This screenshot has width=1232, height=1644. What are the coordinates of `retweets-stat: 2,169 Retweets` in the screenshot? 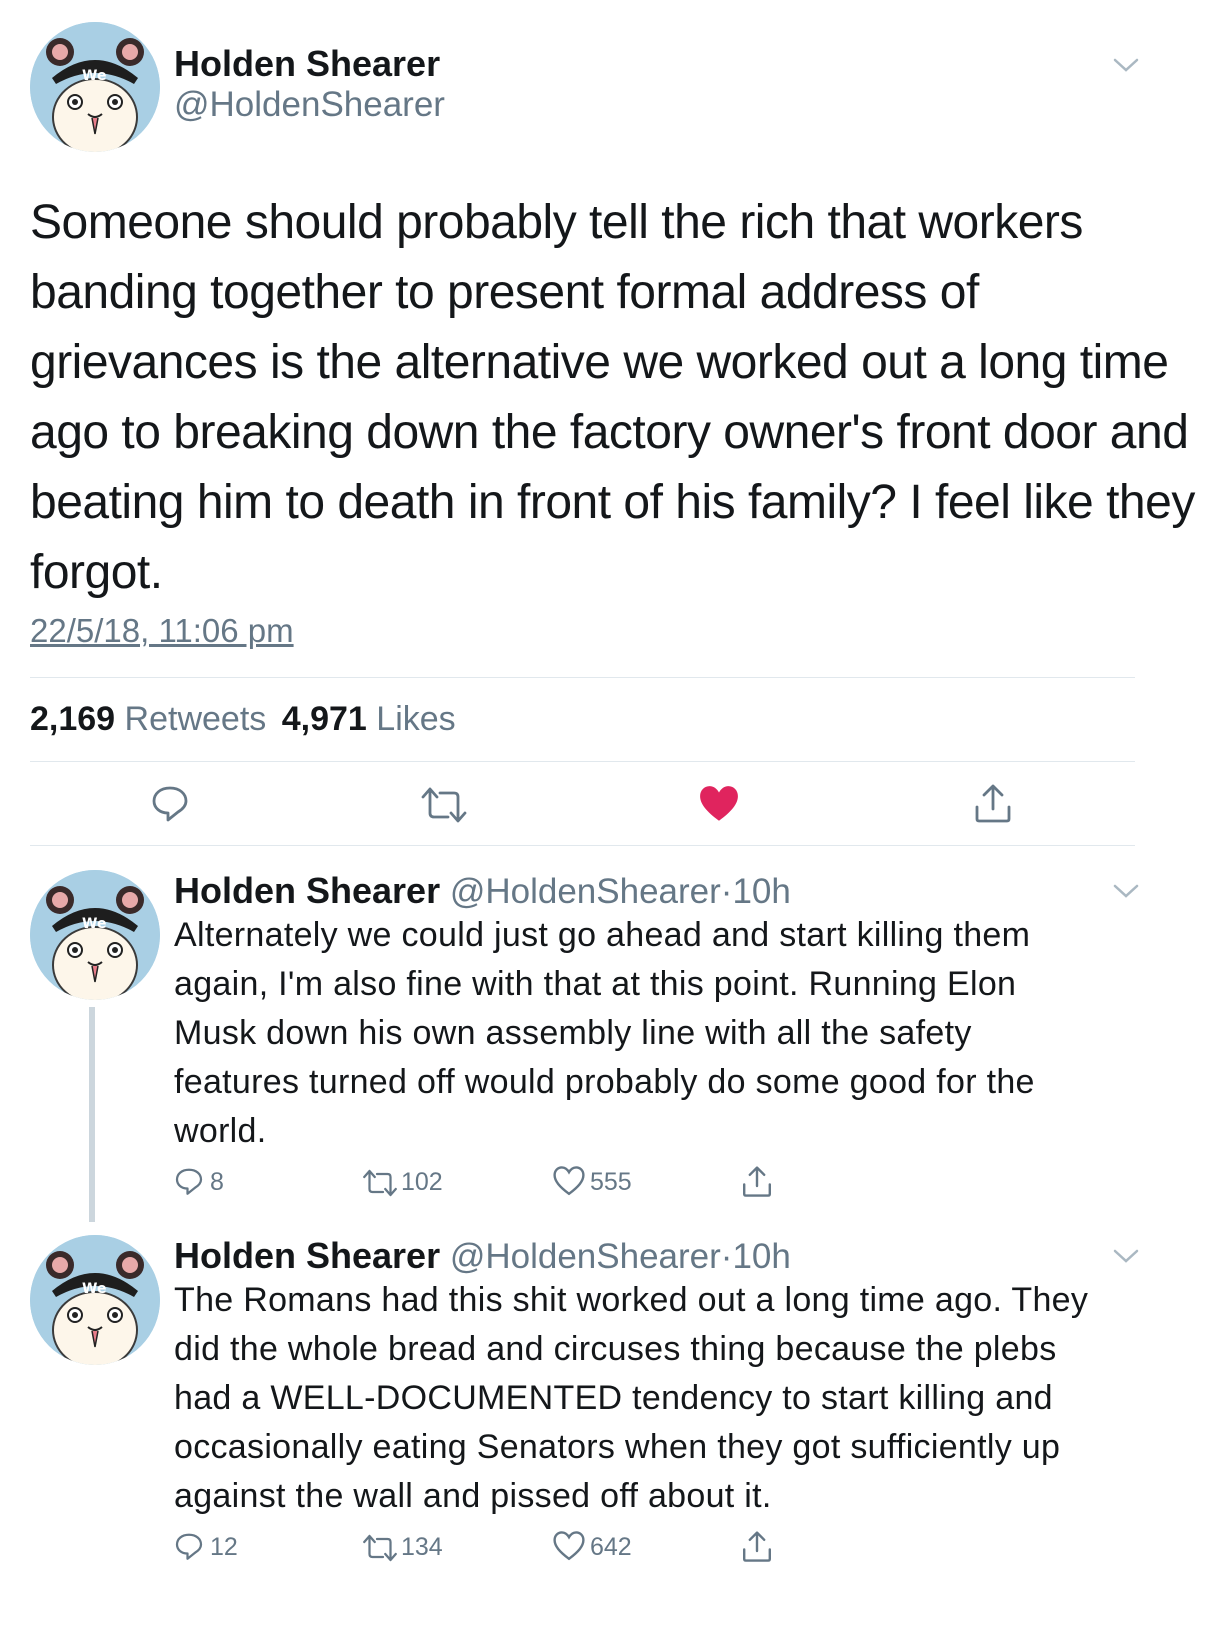 It's located at (153, 719).